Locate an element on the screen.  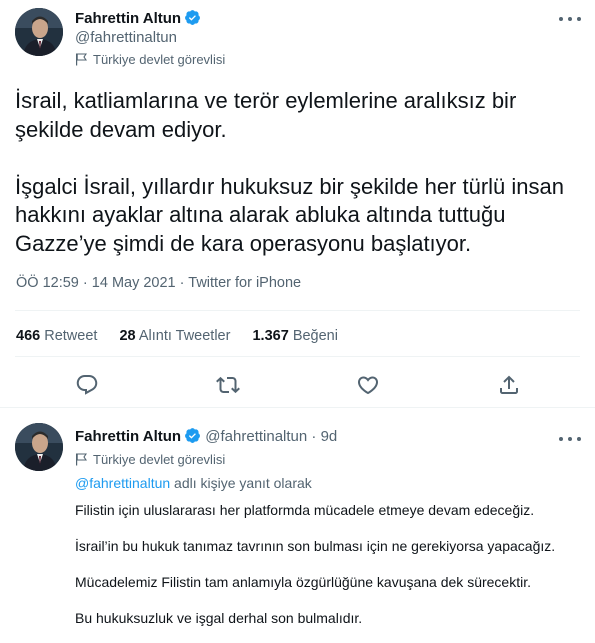
tweet-source: Twitter for iPhone is located at coordinates (244, 283).